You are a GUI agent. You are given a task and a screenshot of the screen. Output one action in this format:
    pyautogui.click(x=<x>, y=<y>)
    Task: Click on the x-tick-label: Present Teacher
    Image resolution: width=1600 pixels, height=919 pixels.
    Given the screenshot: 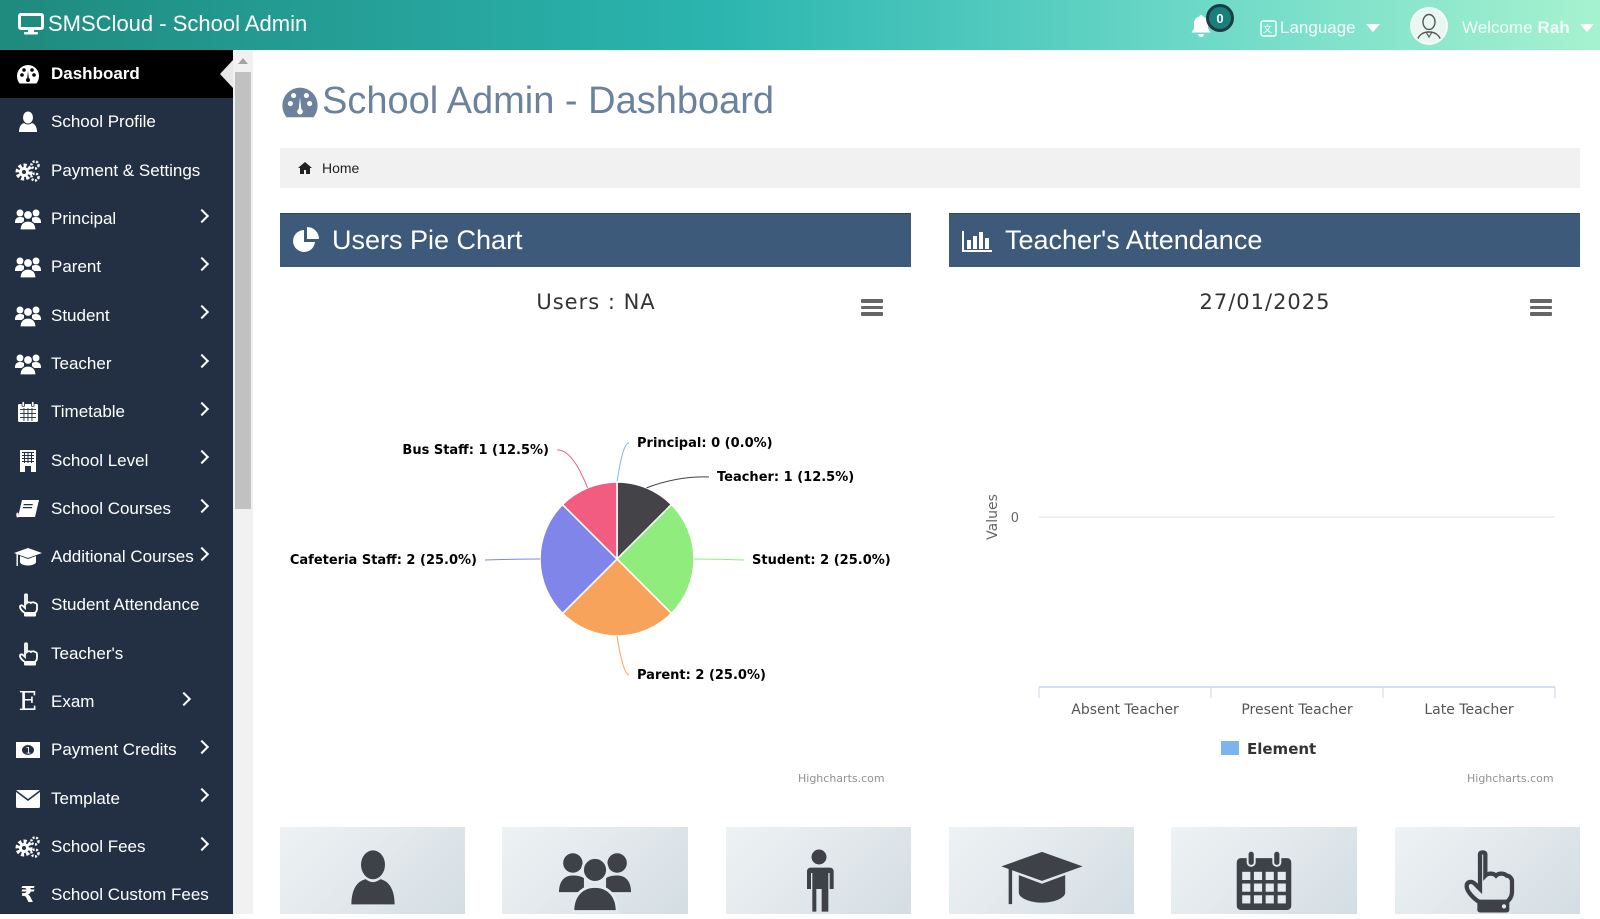 What is the action you would take?
    pyautogui.click(x=1297, y=710)
    